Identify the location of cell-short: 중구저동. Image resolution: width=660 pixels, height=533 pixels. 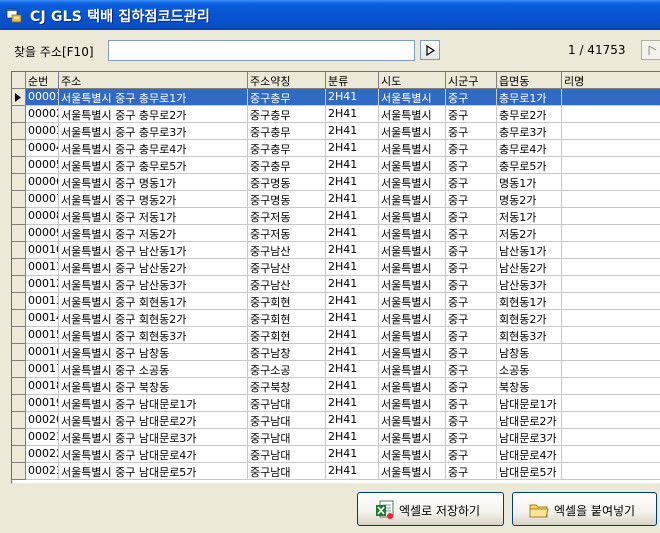
(287, 216).